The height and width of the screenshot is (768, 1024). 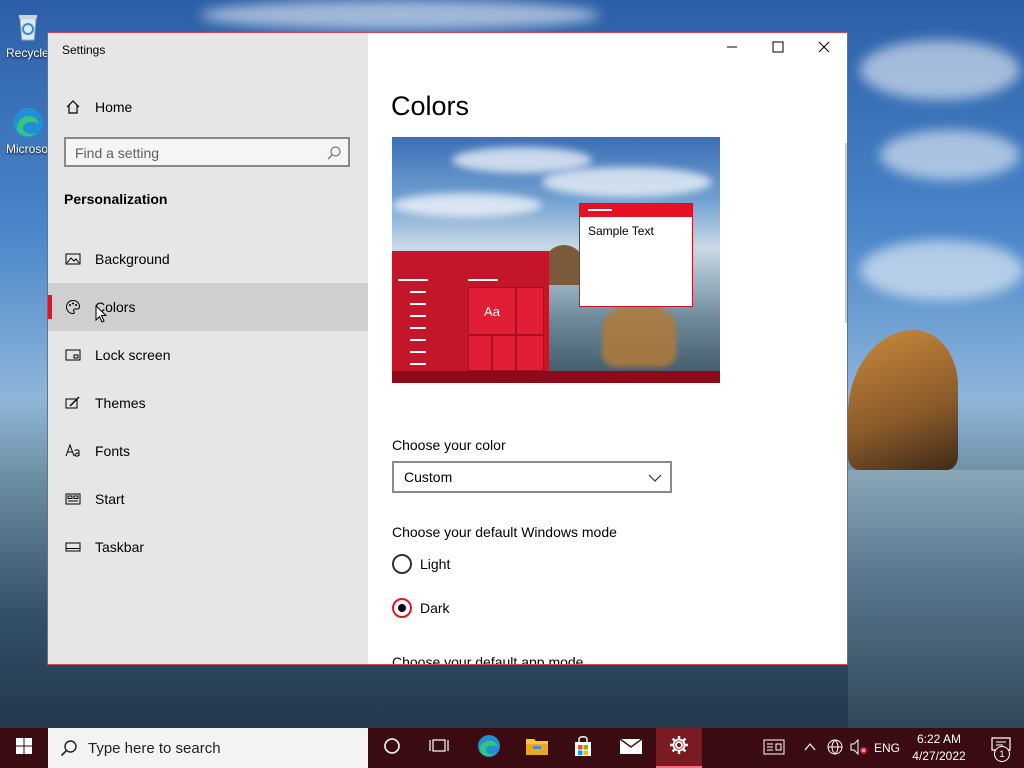 I want to click on app-mode-label: Choose your default app mode, so click(x=488, y=659).